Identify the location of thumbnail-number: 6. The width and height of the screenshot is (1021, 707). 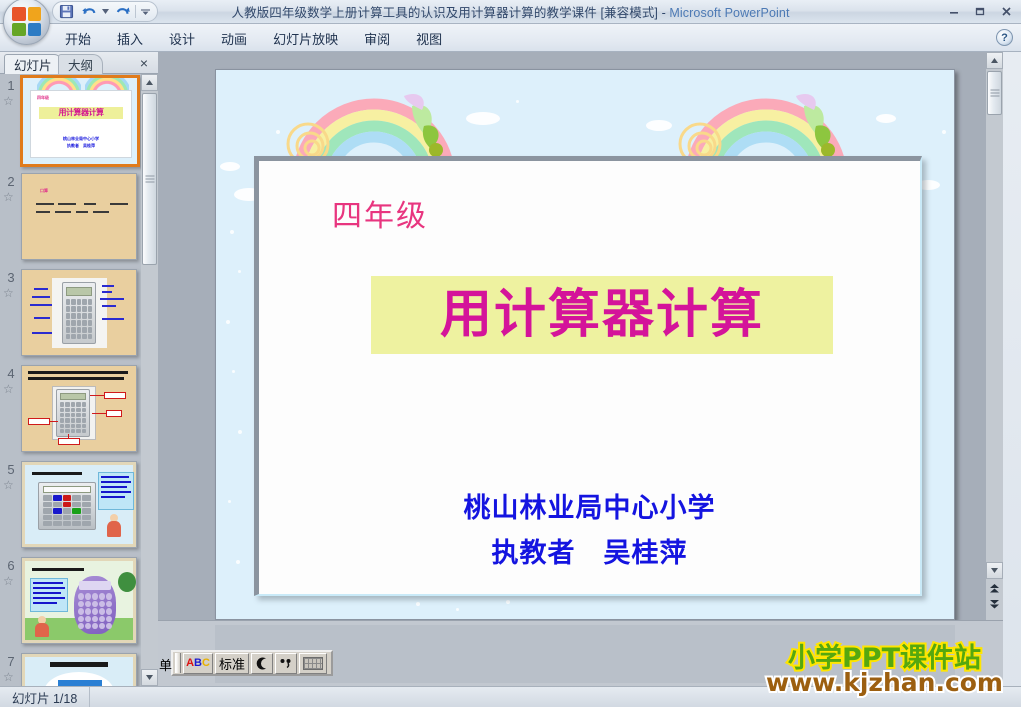
(11, 565).